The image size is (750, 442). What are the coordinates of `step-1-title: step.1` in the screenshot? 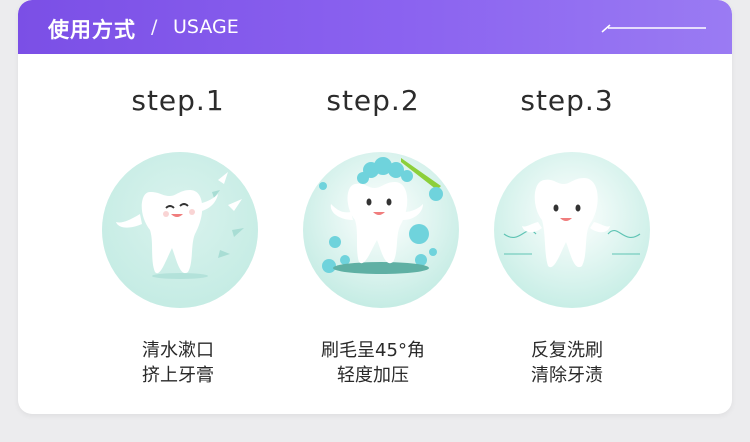 It's located at (178, 100).